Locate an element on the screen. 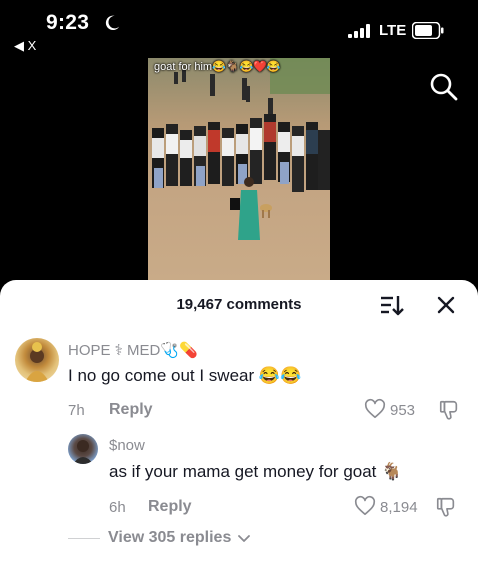 The height and width of the screenshot is (561, 478). reply-avatar is located at coordinates (83, 449).